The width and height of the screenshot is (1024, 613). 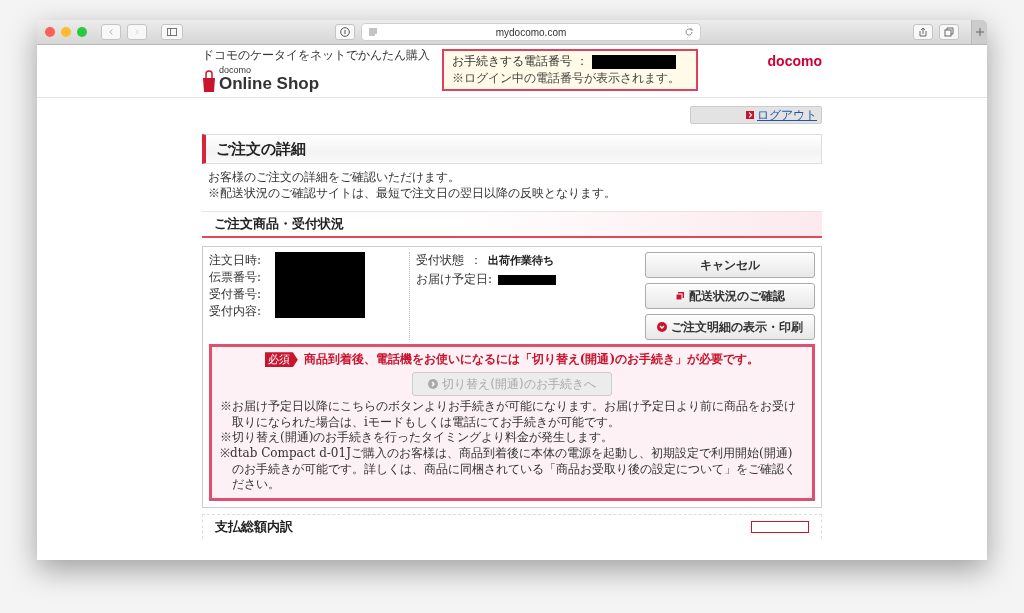 I want to click on field-label: 注文日時:, so click(x=236, y=261).